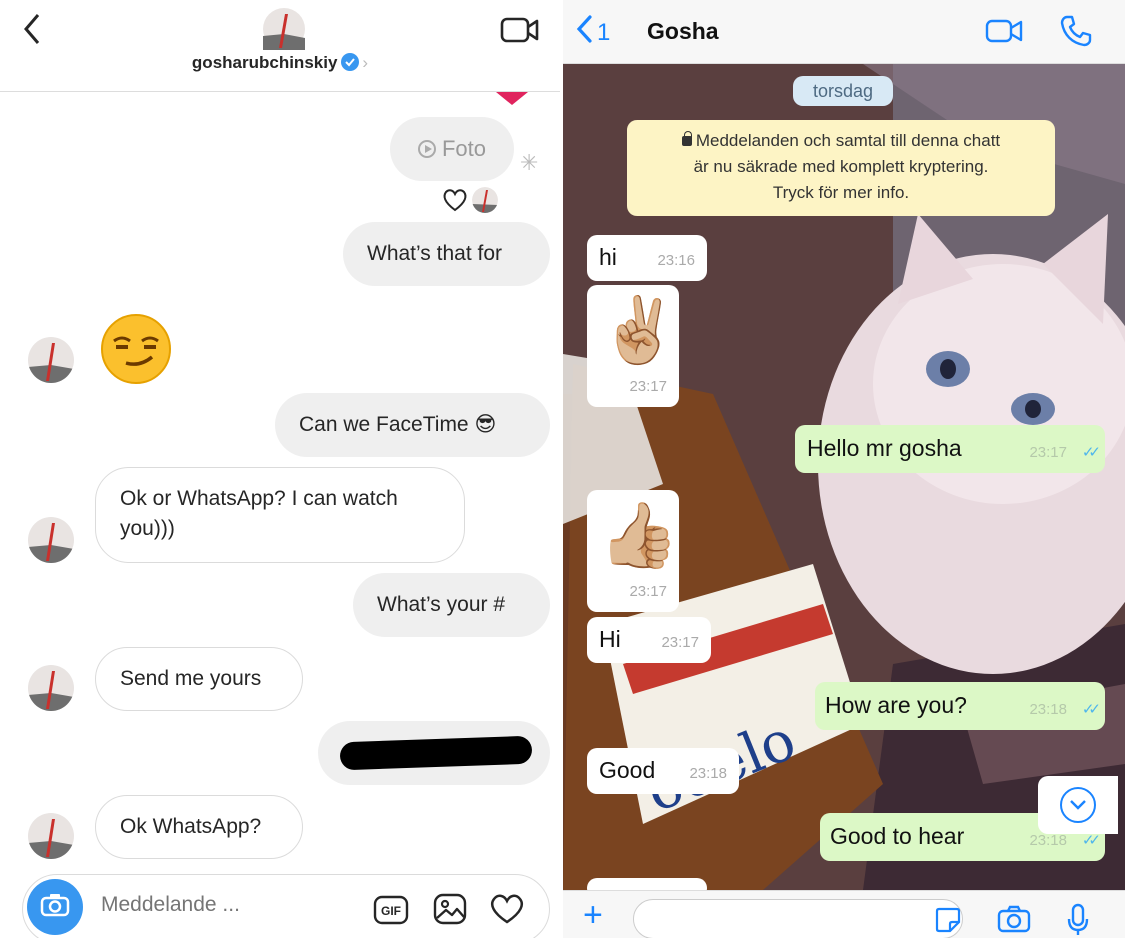 Image resolution: width=1125 pixels, height=938 pixels. I want to click on microphone-icon, so click(1078, 920).